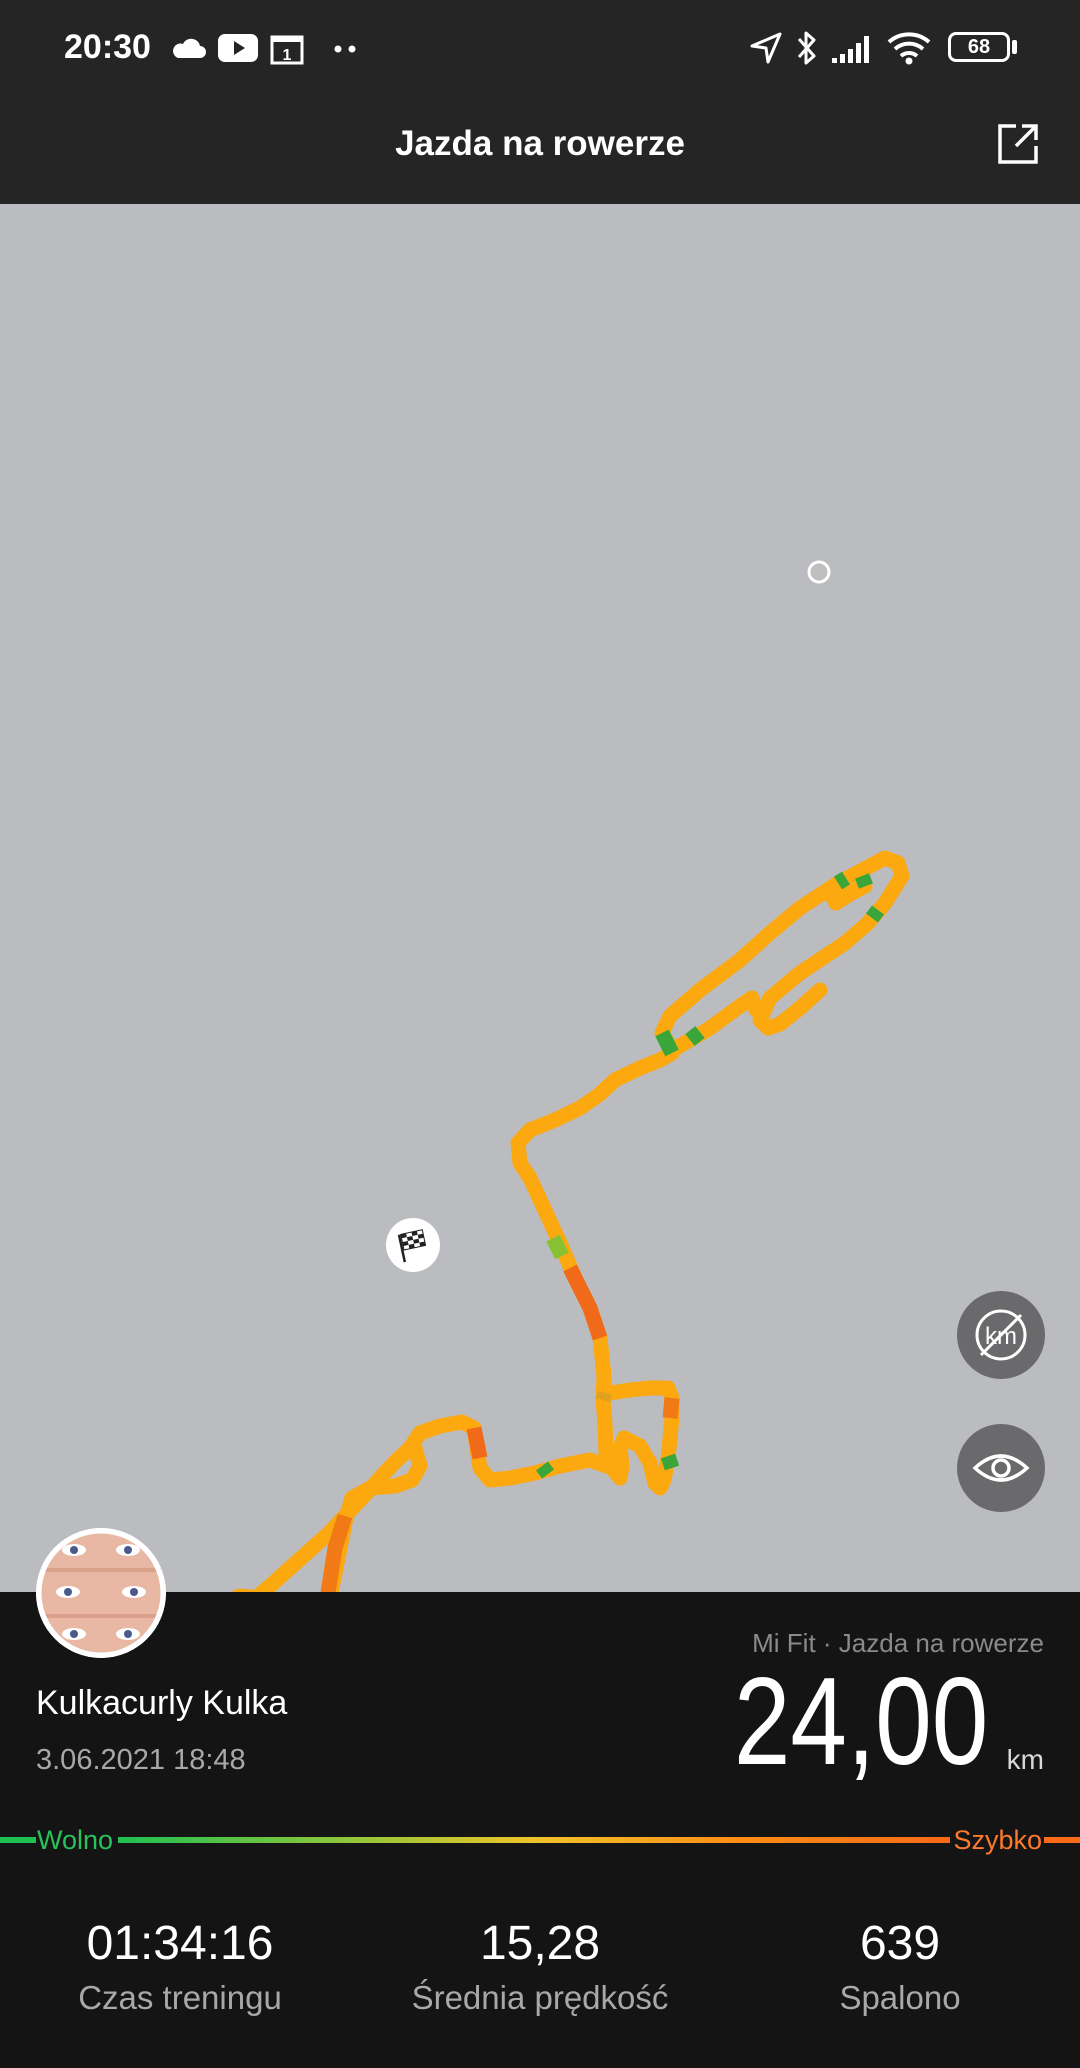 The image size is (1080, 2068). I want to click on cloud-icon, so click(189, 48).